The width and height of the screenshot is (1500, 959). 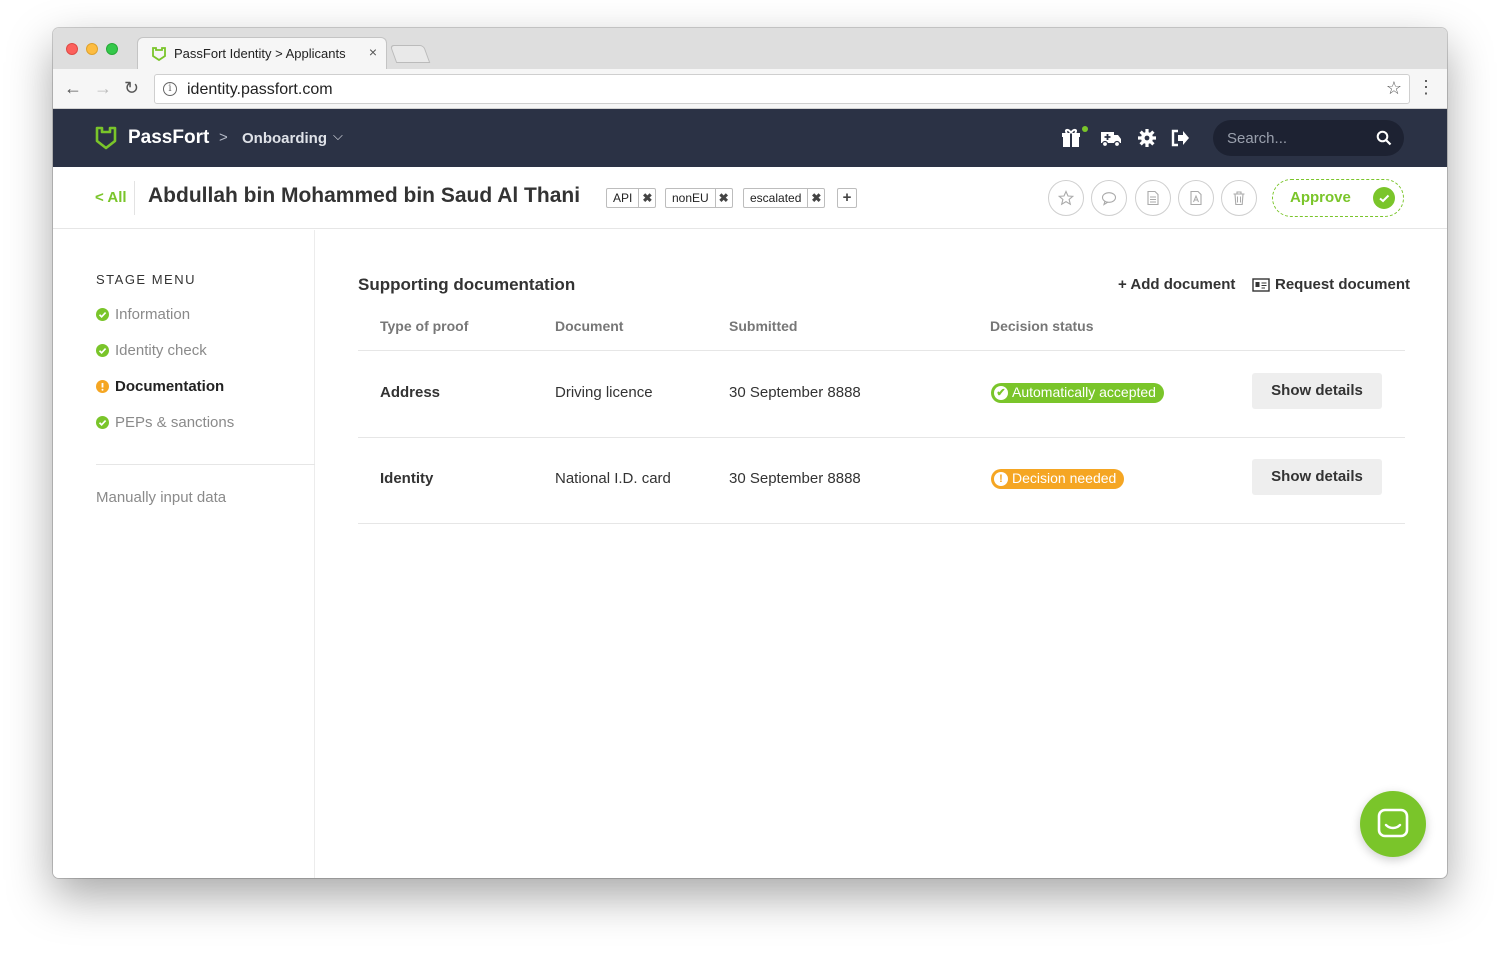 I want to click on chevron-down-icon: ⌵, so click(x=338, y=136).